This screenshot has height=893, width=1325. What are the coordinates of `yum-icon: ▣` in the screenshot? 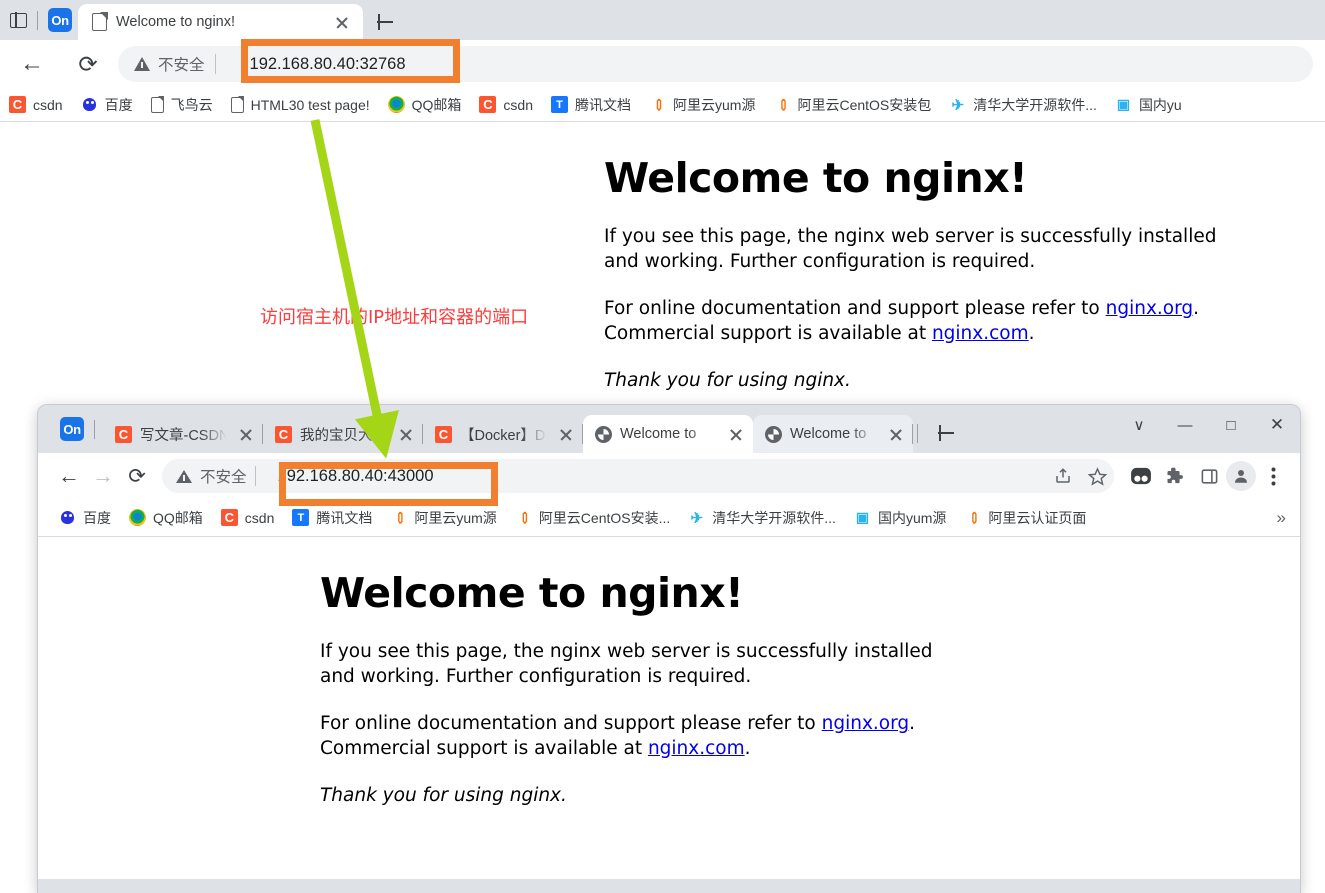 It's located at (1123, 104).